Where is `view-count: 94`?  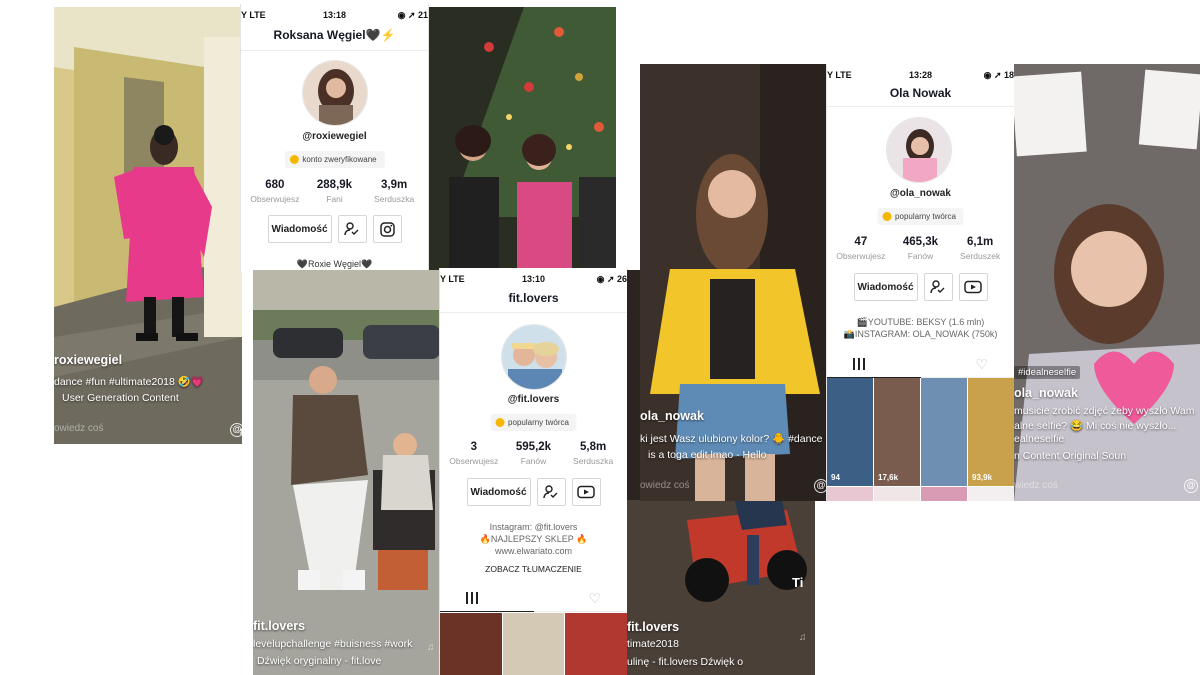 view-count: 94 is located at coordinates (835, 477).